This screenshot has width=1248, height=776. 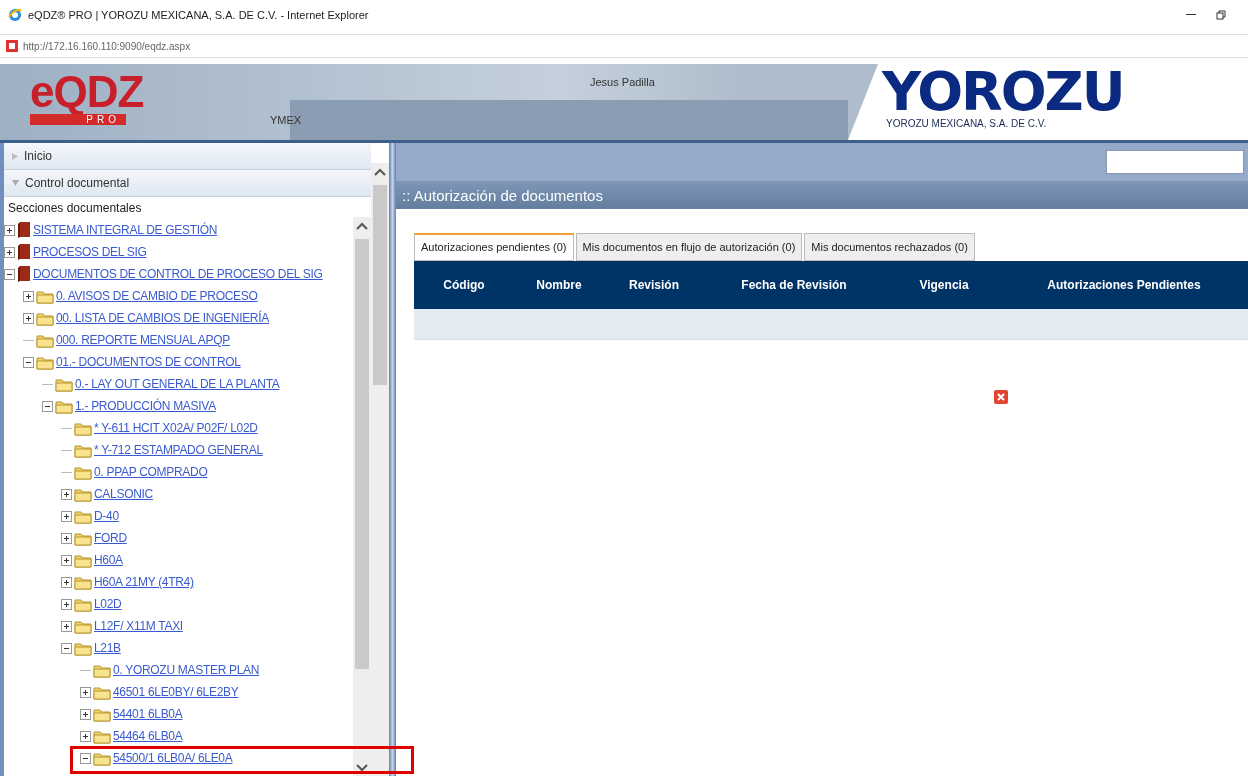 What do you see at coordinates (689, 247) in the screenshot?
I see `tab: Mis documentos en flujo de autorización (0)` at bounding box center [689, 247].